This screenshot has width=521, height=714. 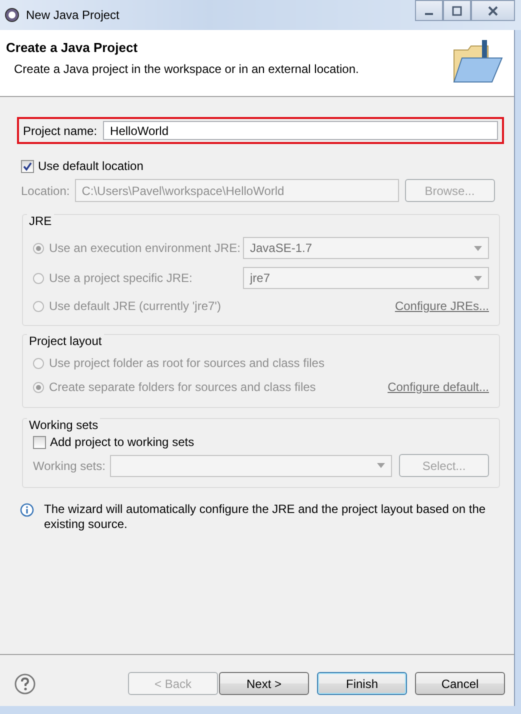 I want to click on maximize-icon, so click(x=457, y=11).